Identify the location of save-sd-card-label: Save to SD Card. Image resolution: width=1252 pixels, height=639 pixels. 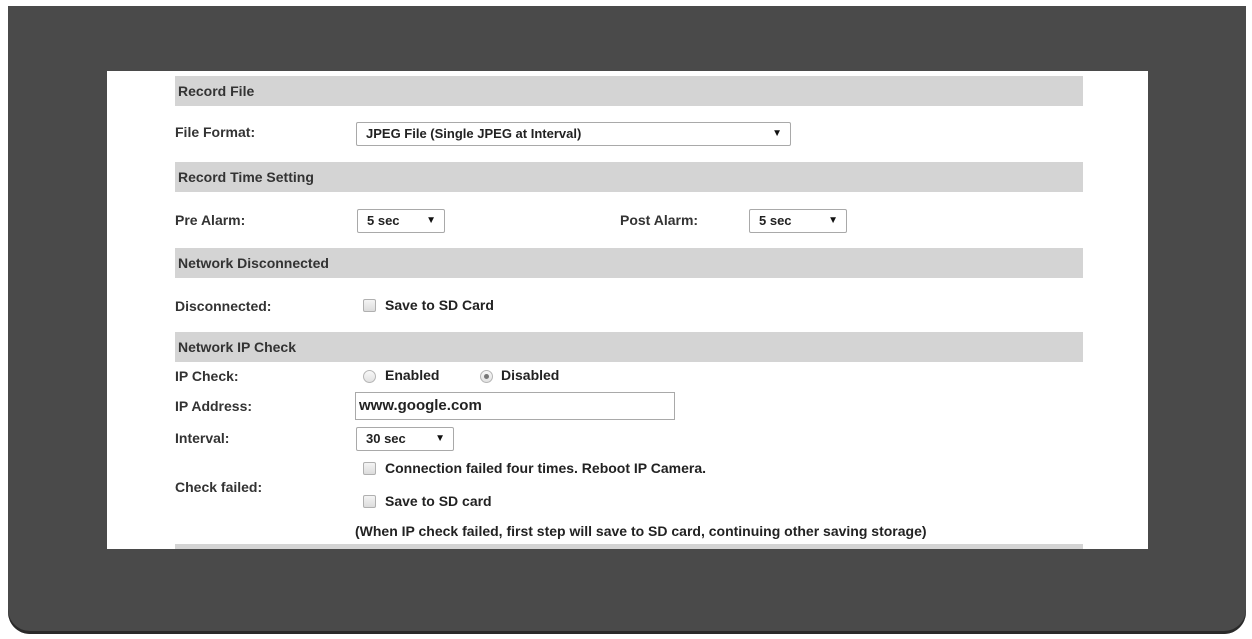
(439, 305).